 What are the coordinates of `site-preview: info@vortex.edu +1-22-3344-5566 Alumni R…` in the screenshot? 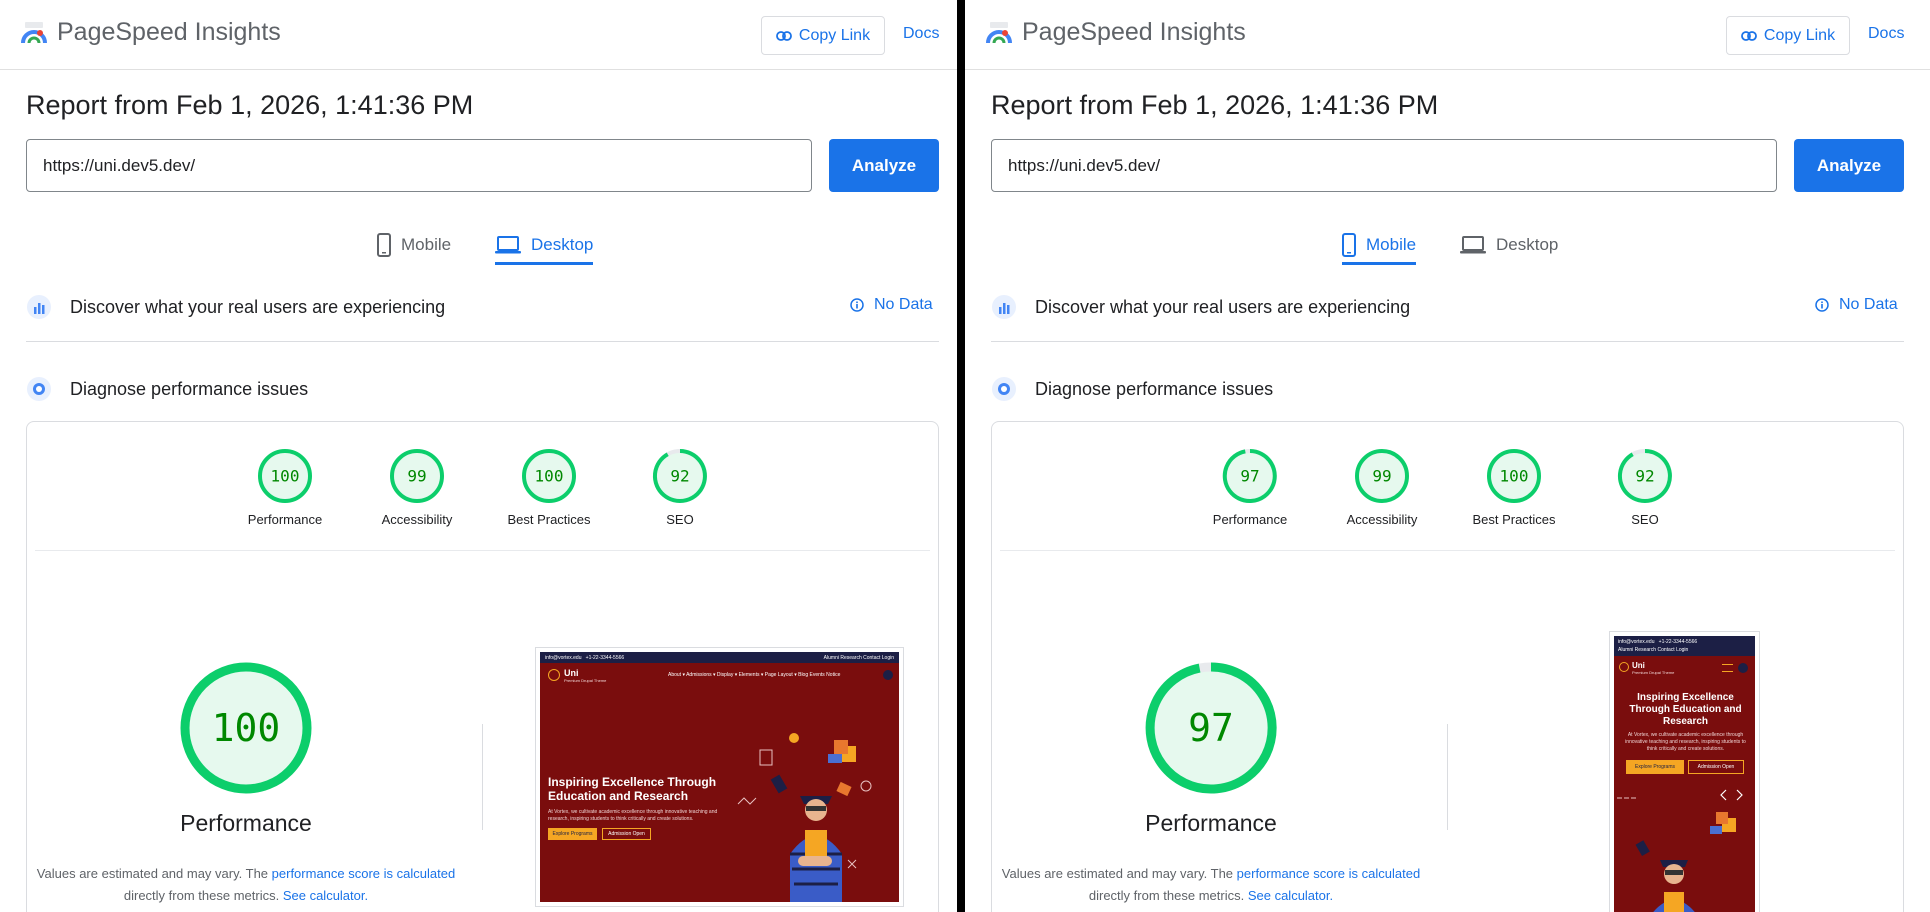 It's located at (1684, 774).